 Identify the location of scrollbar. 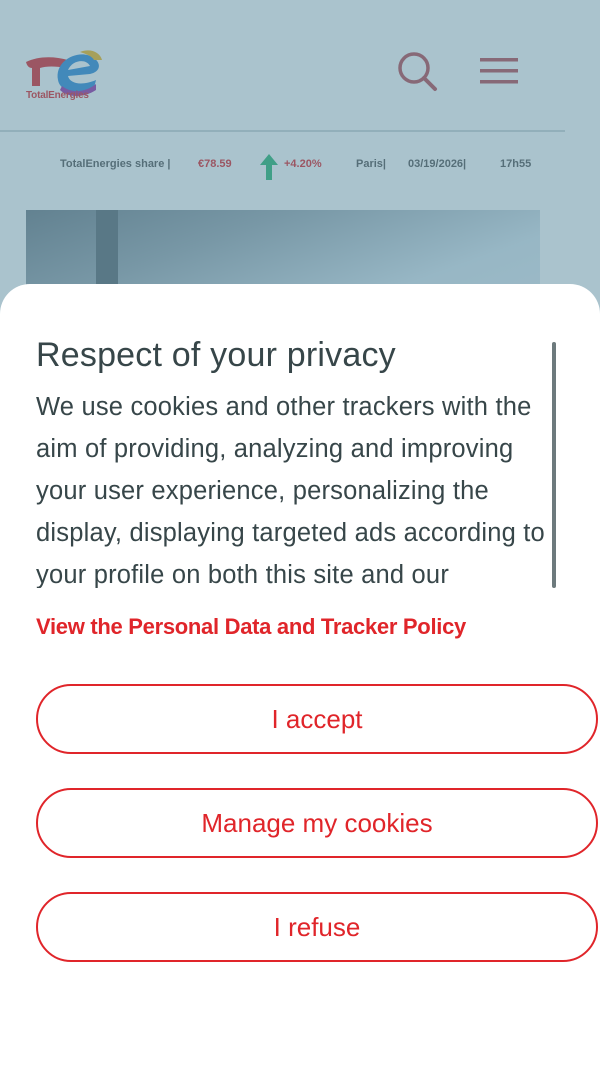
(554, 465).